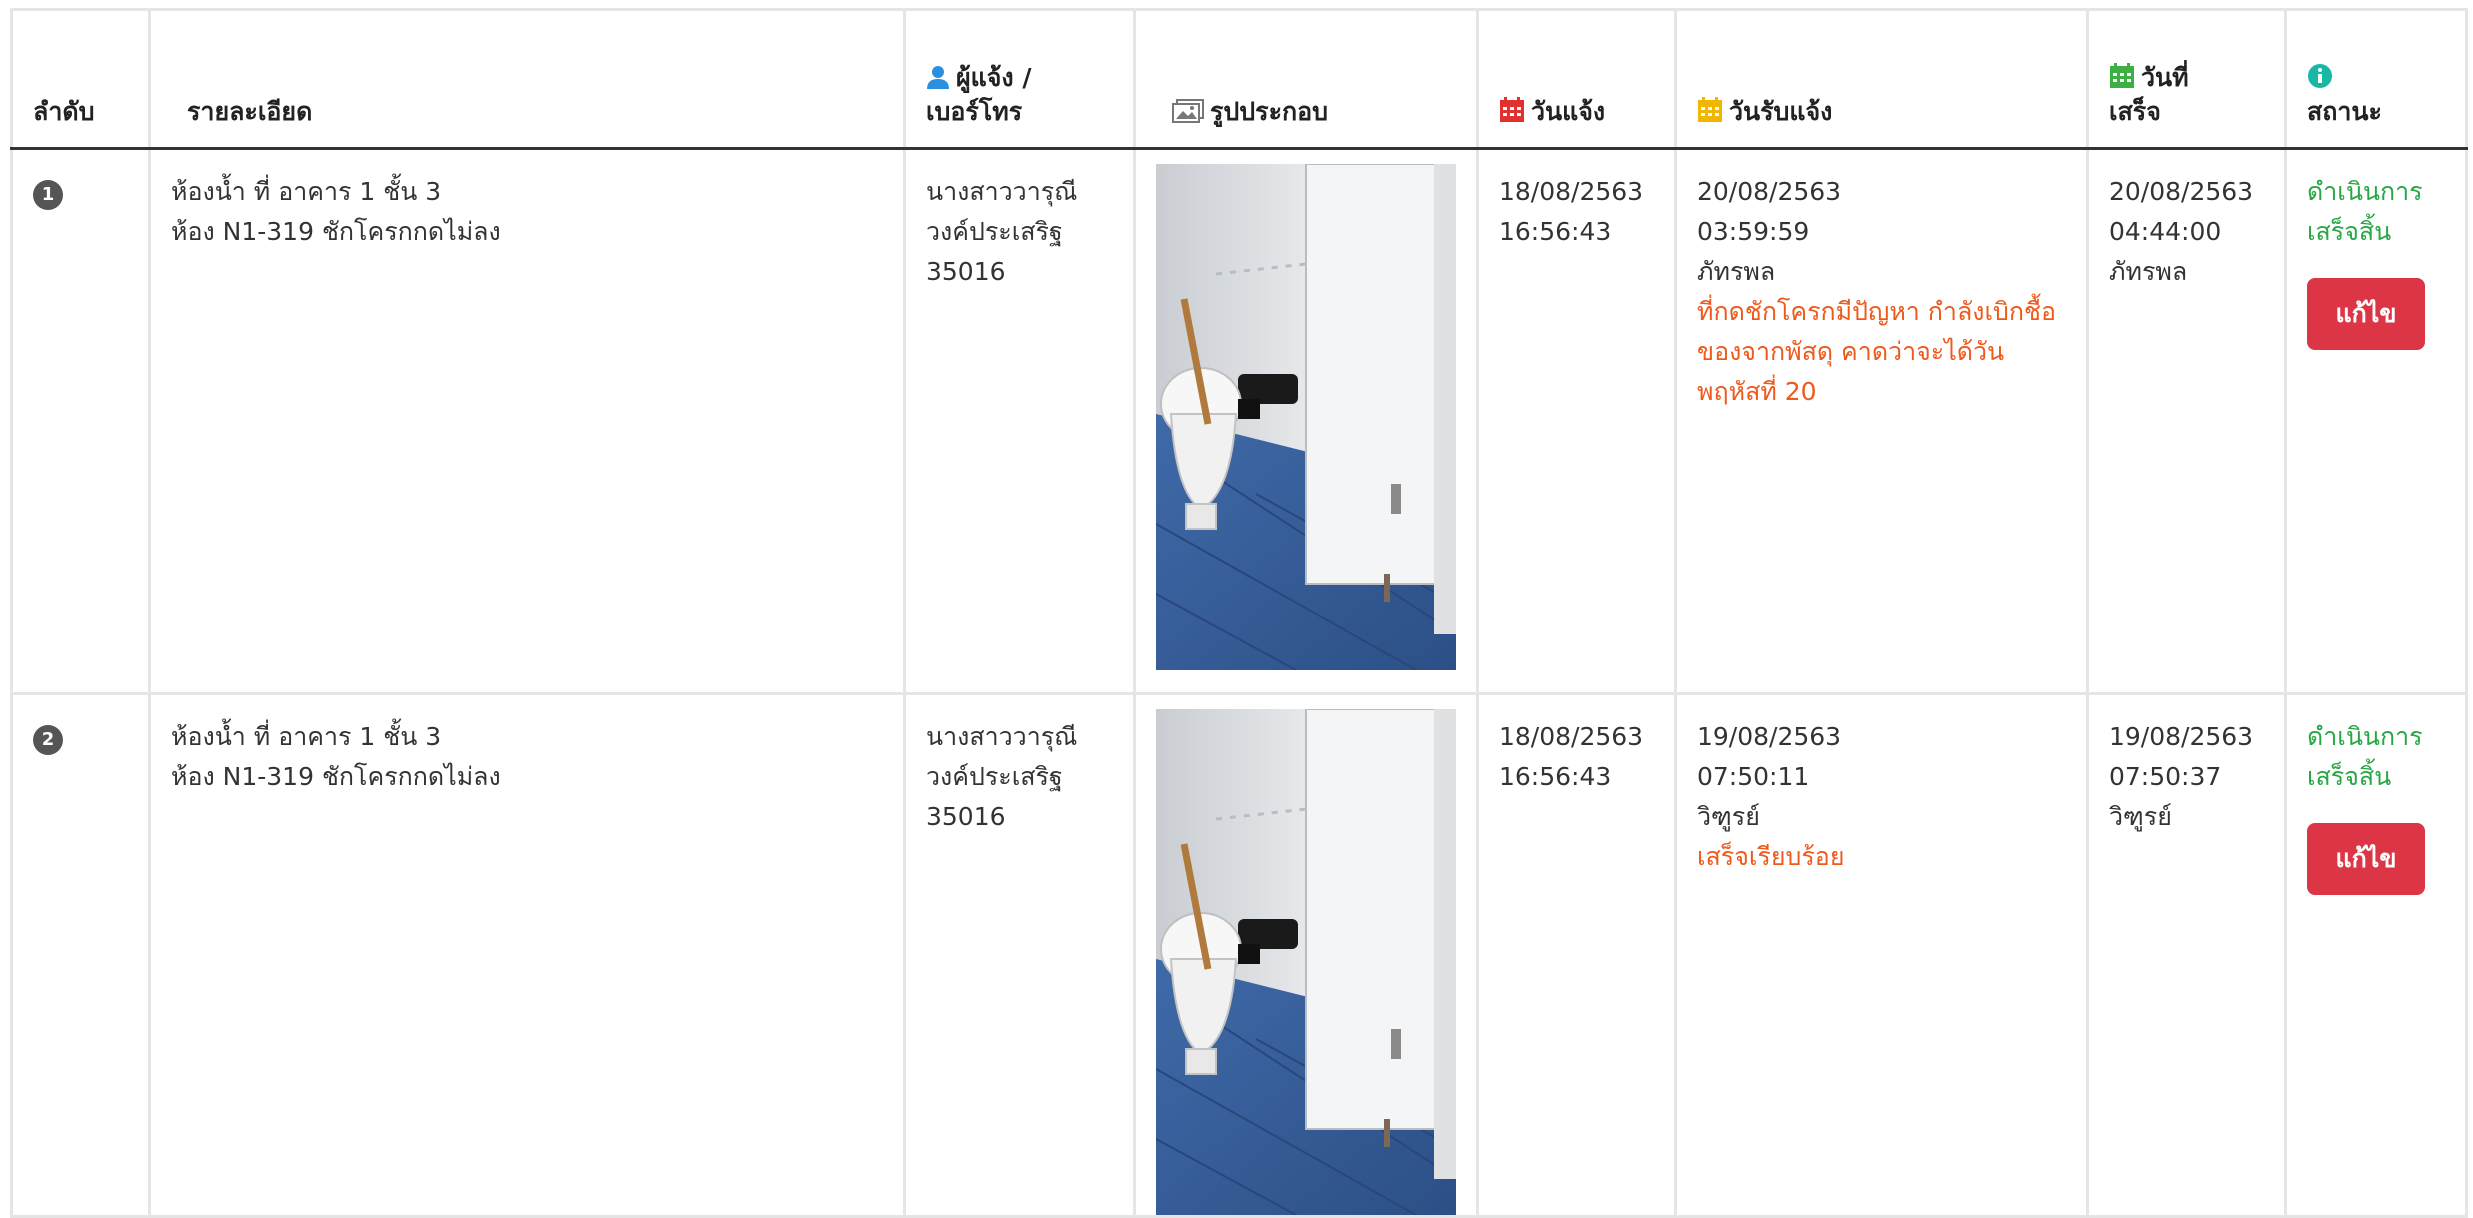  I want to click on cell-done-date: 19/08/2563 07:50:37 วิฑูรย์, so click(2186, 955).